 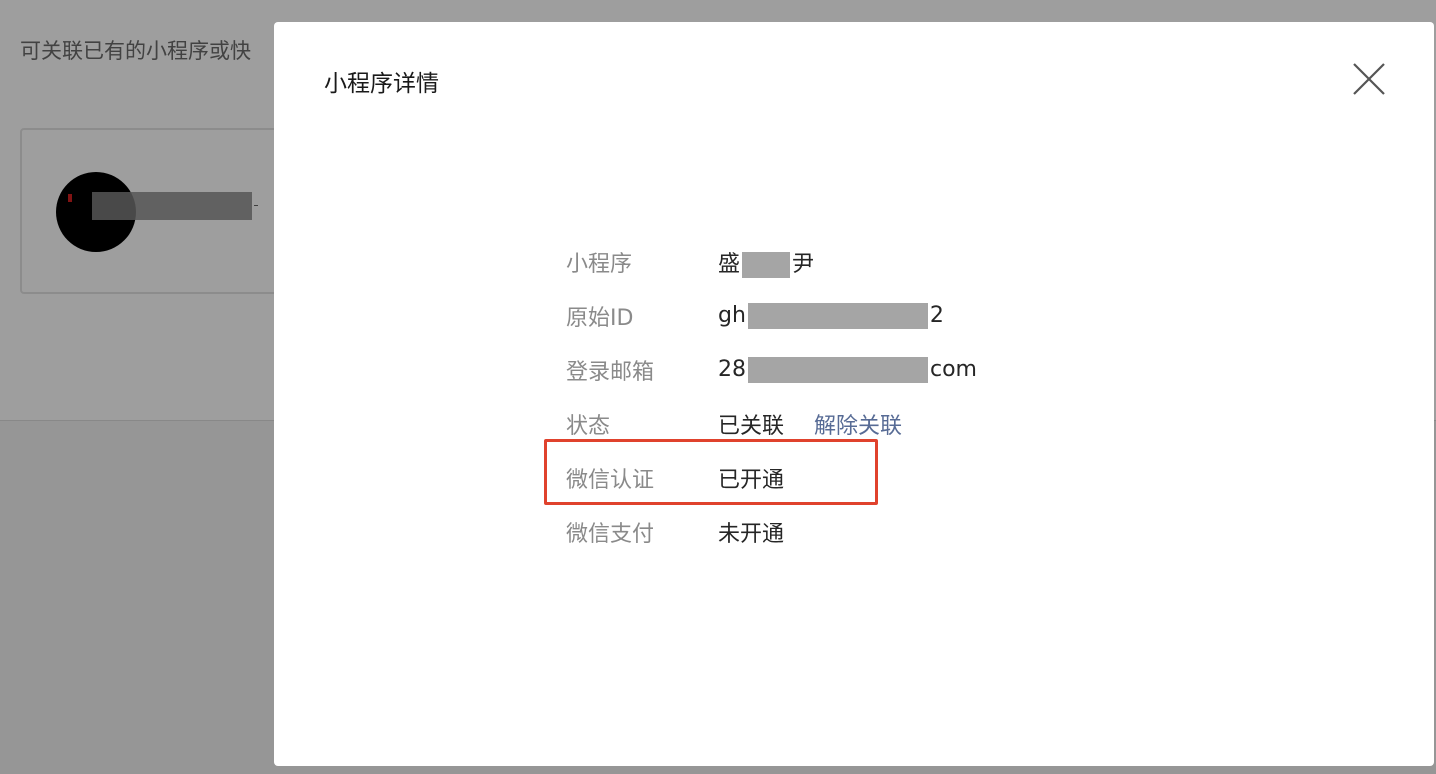 I want to click on detail-row-wechat-pay: 微信支付 未开通, so click(x=866, y=532).